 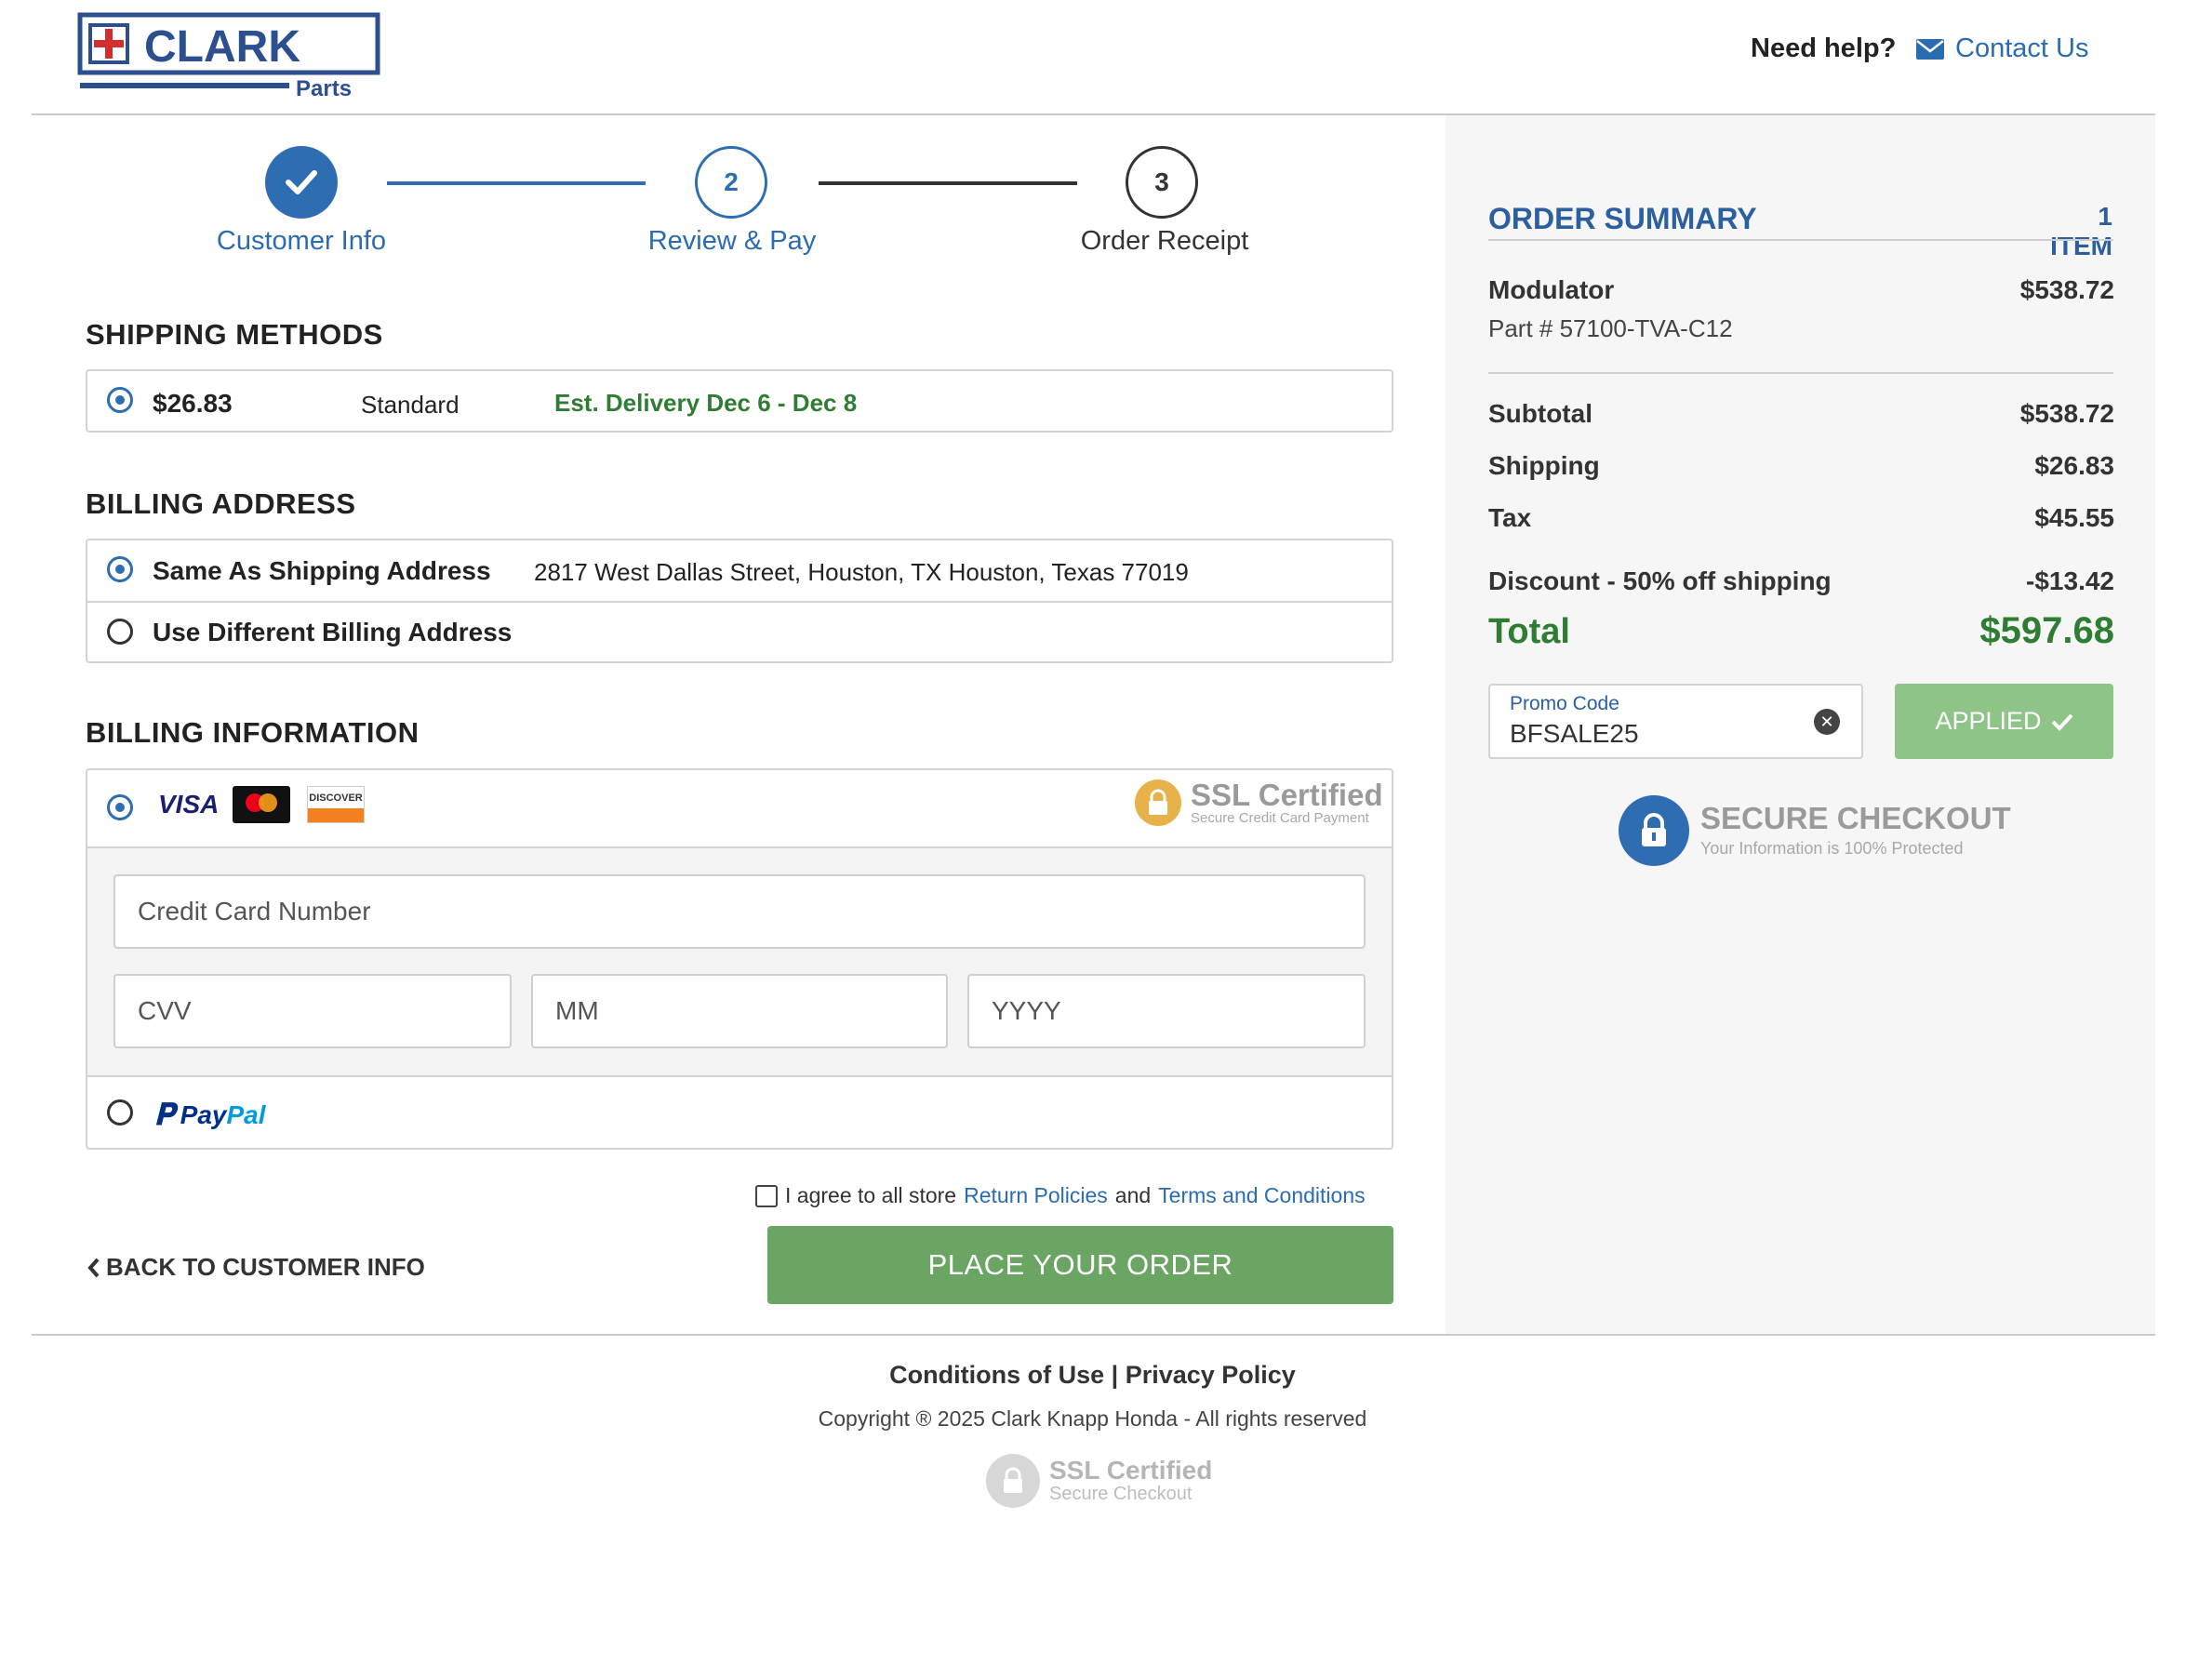 I want to click on clark-parts-logo: CLARK Parts, so click(x=228, y=56).